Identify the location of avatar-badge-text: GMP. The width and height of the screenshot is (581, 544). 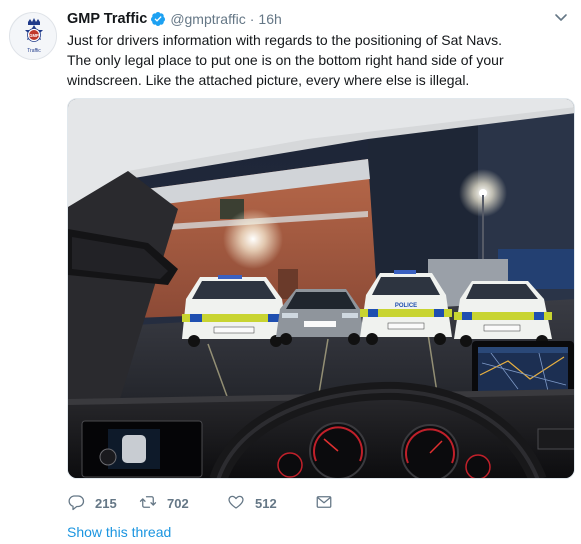
(34, 35).